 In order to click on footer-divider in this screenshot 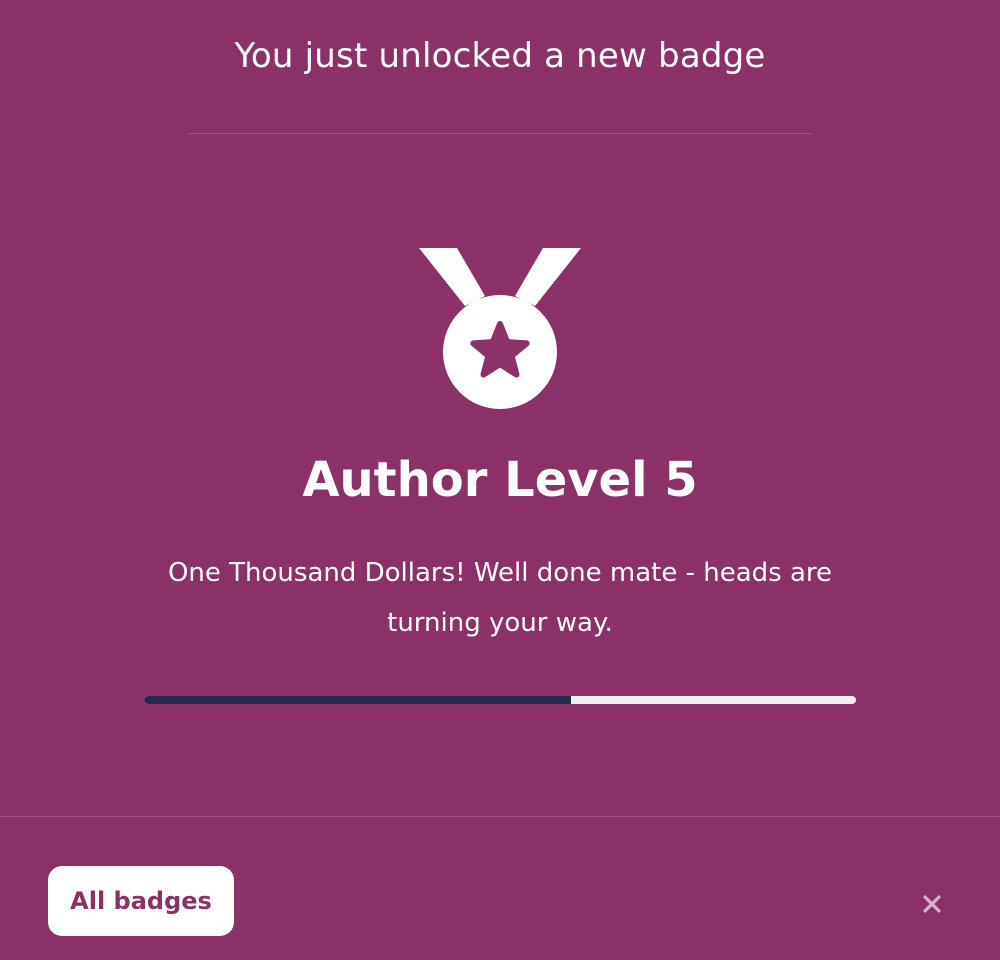, I will do `click(500, 816)`.